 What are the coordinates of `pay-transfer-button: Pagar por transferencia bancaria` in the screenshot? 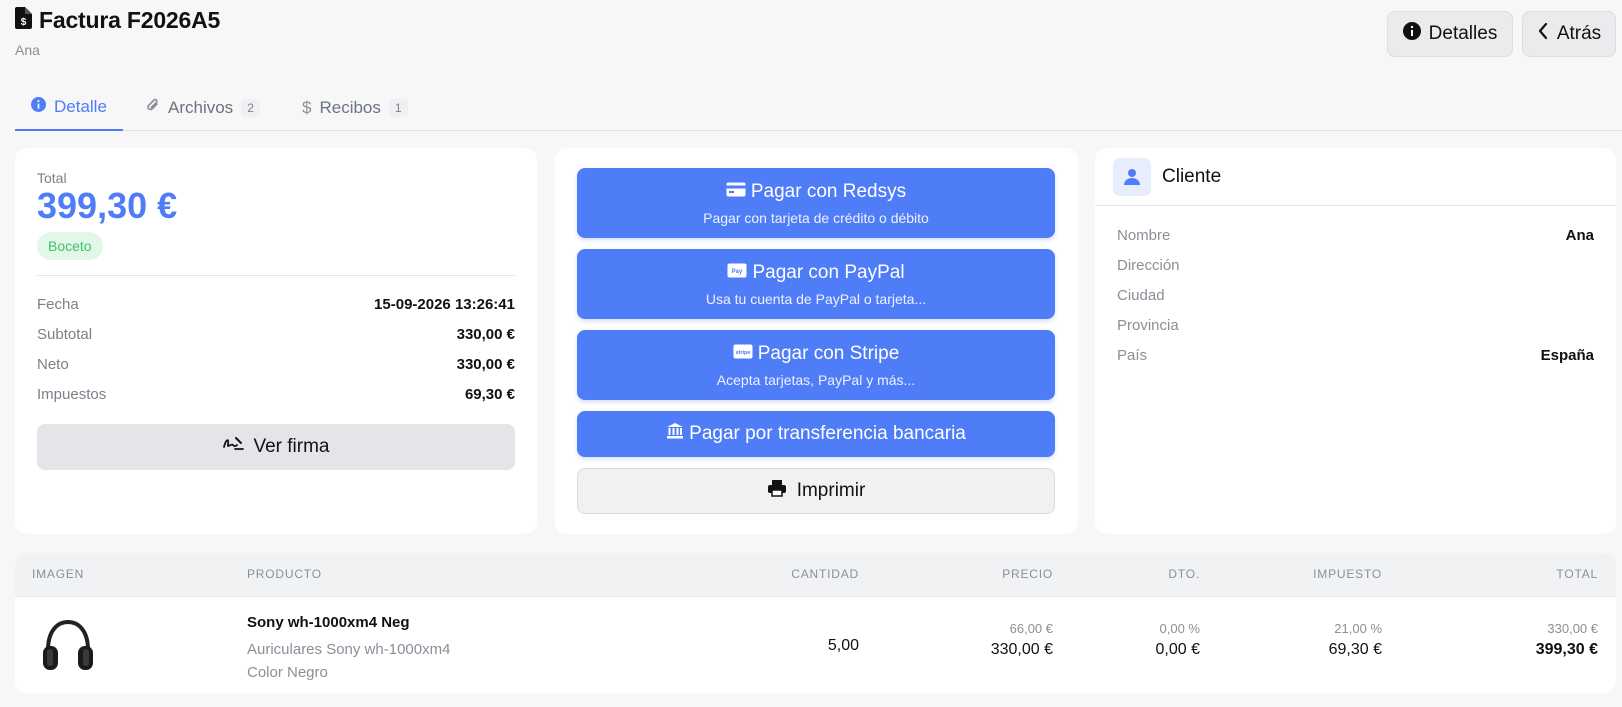 It's located at (816, 434).